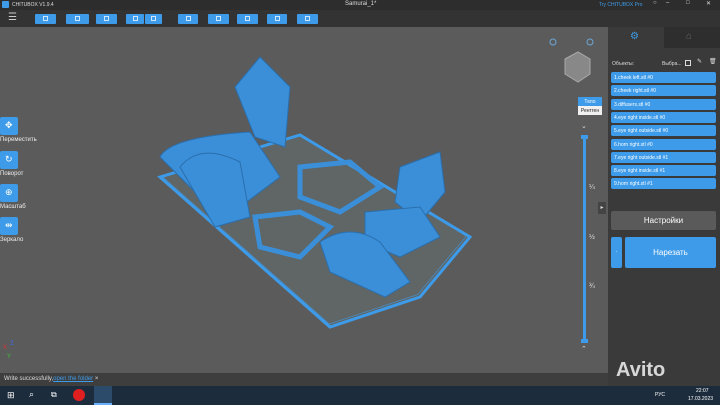 This screenshot has width=720, height=405. Describe the element at coordinates (12, 17) in the screenshot. I see `menu-icon: ☰` at that location.